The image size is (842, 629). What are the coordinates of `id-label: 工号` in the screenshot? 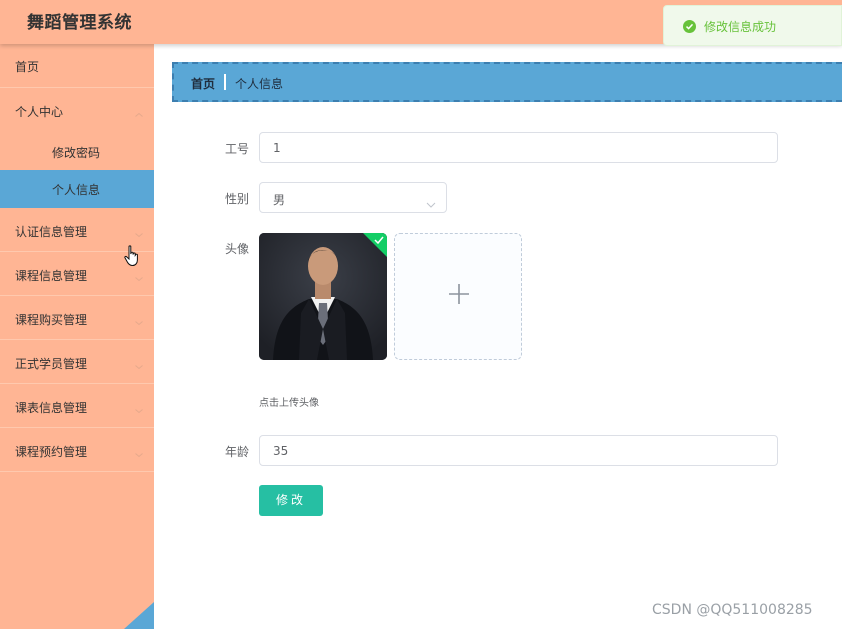 It's located at (236, 149).